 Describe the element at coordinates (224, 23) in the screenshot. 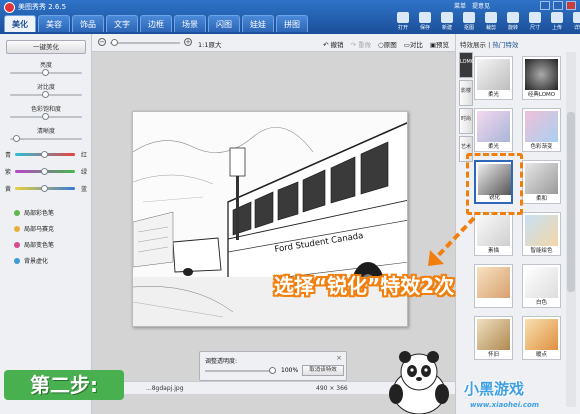

I see `tab-flash: 闪图` at that location.